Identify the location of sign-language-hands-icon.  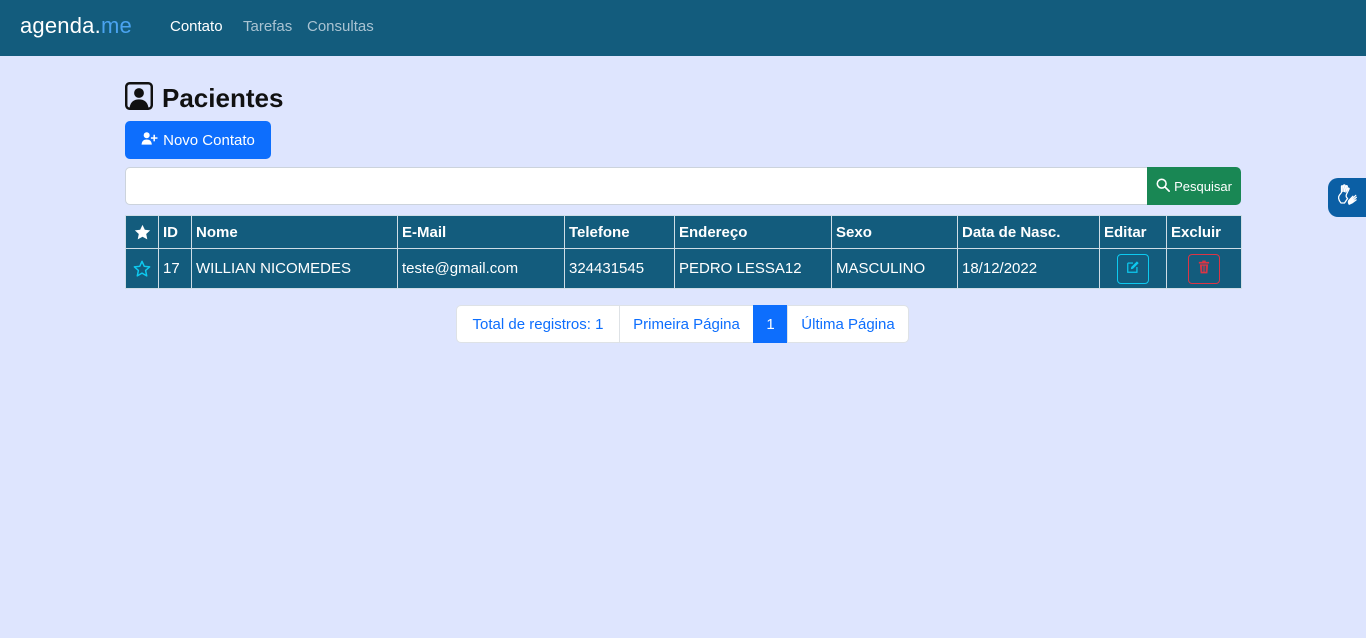
(1347, 197).